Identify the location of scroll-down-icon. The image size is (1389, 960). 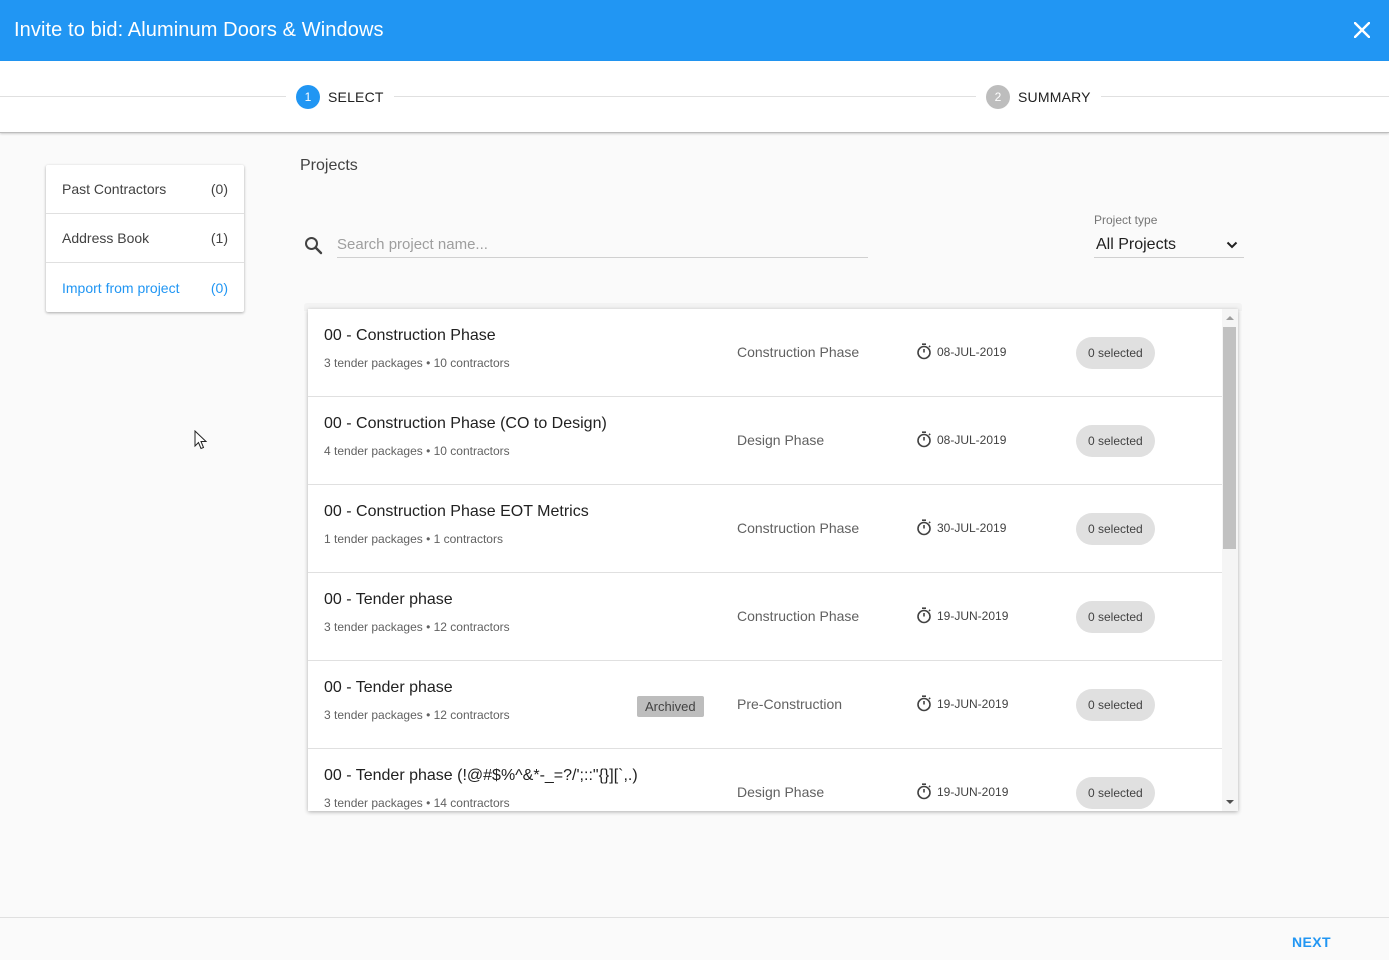
(1230, 802).